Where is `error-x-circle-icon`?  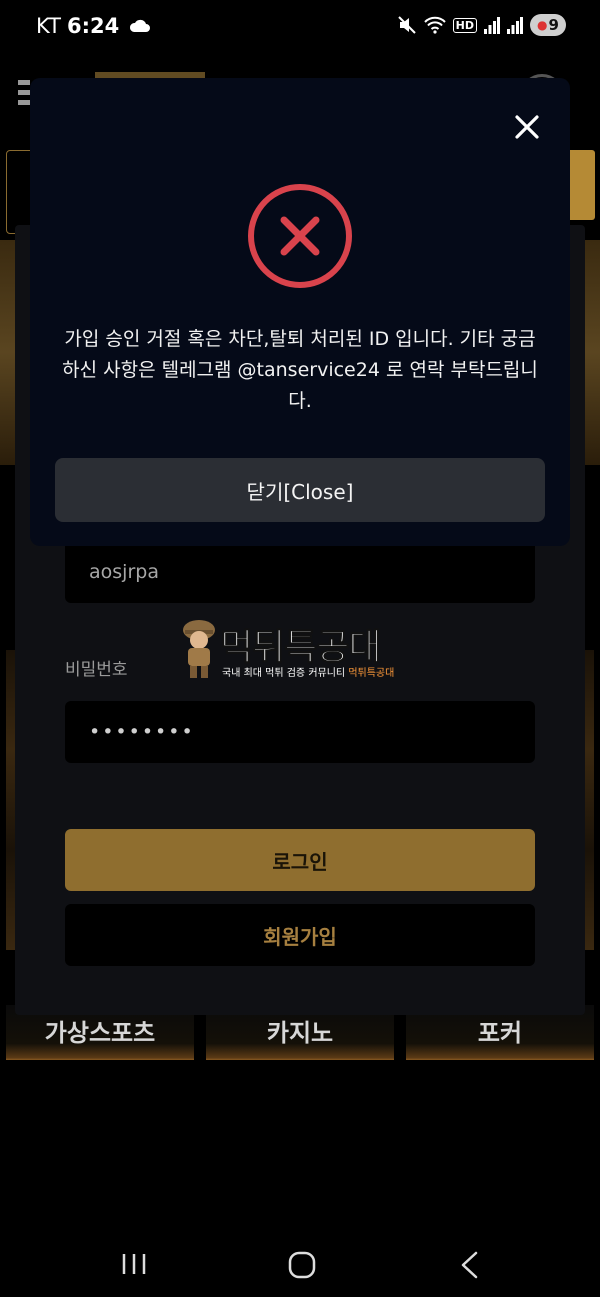
error-x-circle-icon is located at coordinates (300, 236).